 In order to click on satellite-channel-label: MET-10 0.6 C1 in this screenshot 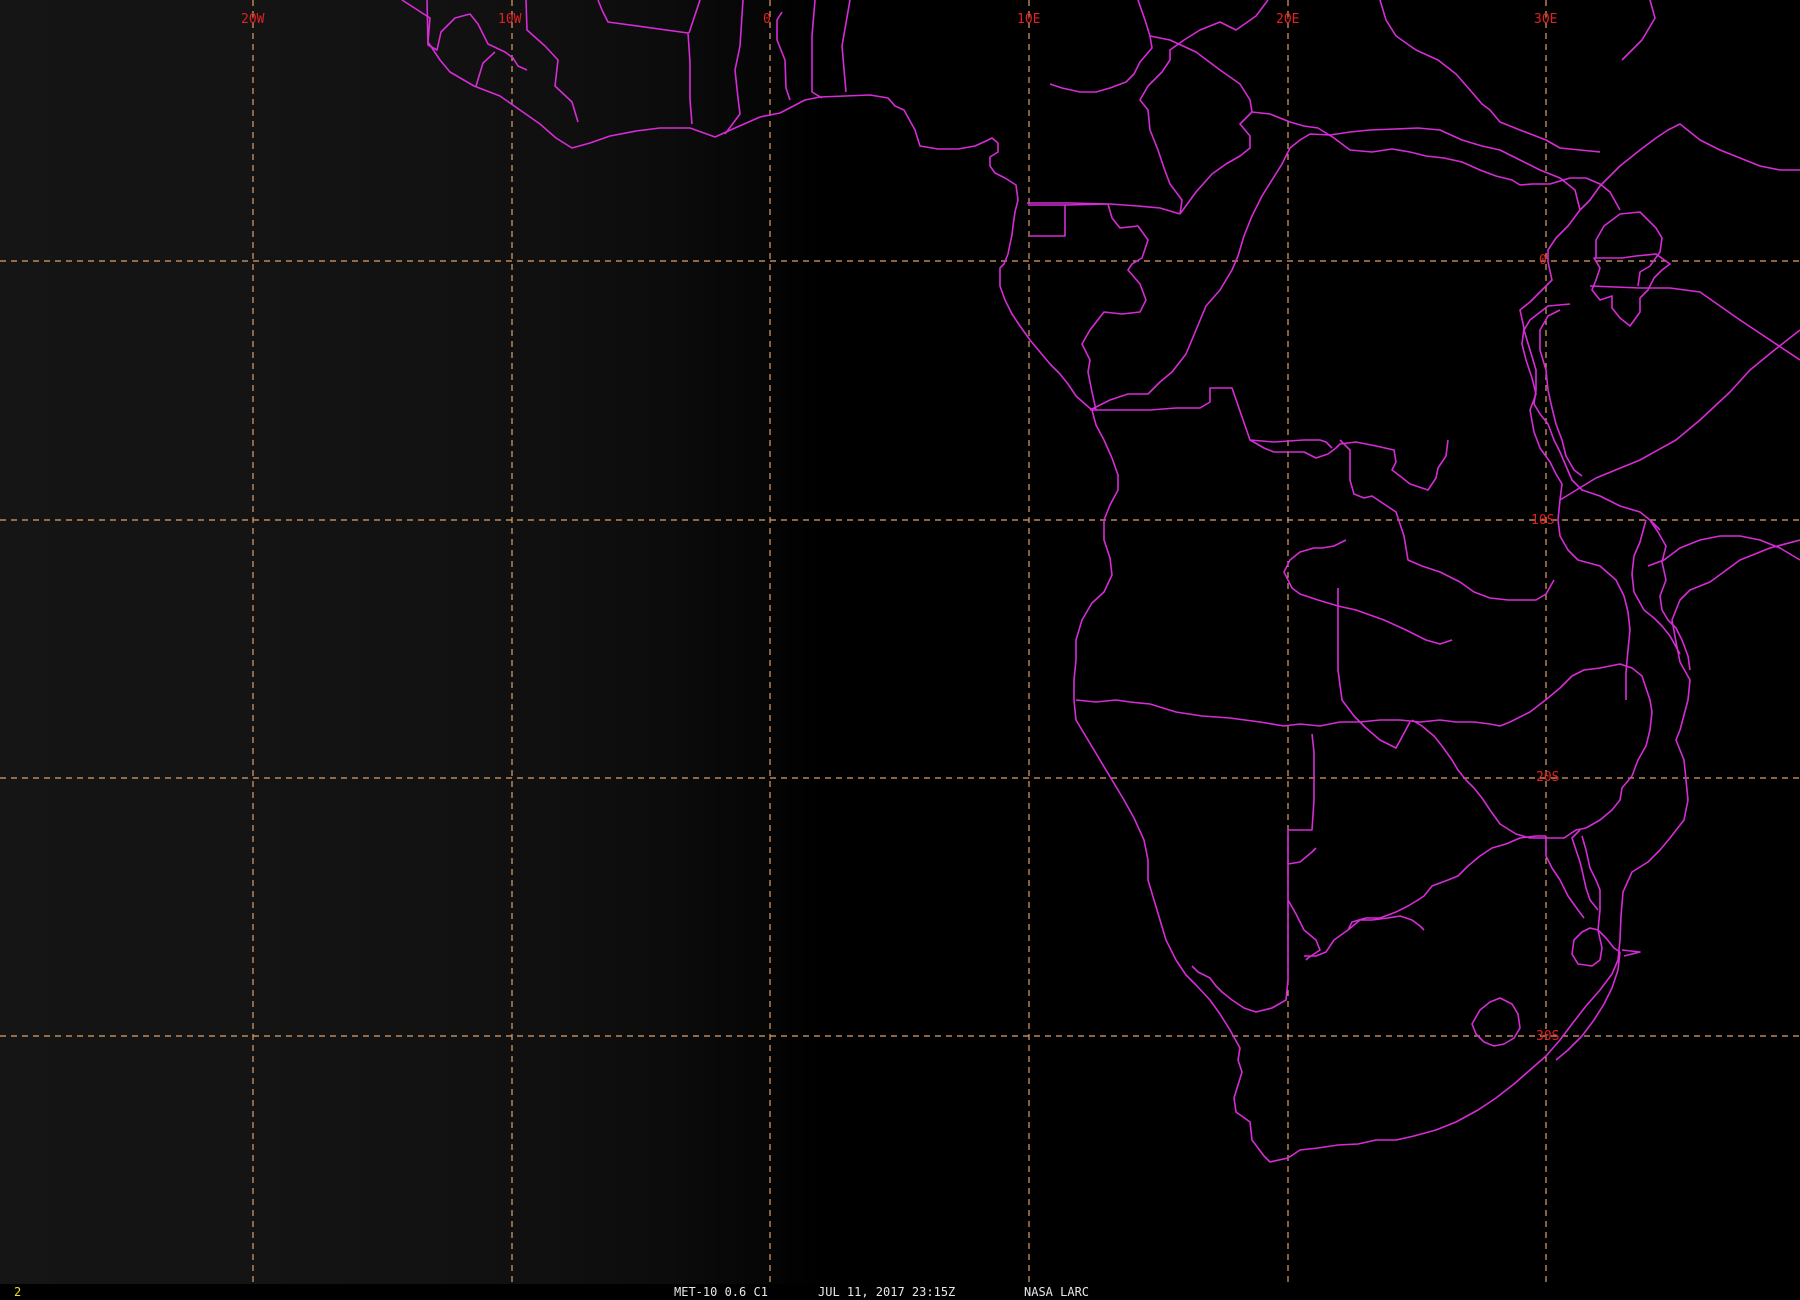, I will do `click(721, 1292)`.